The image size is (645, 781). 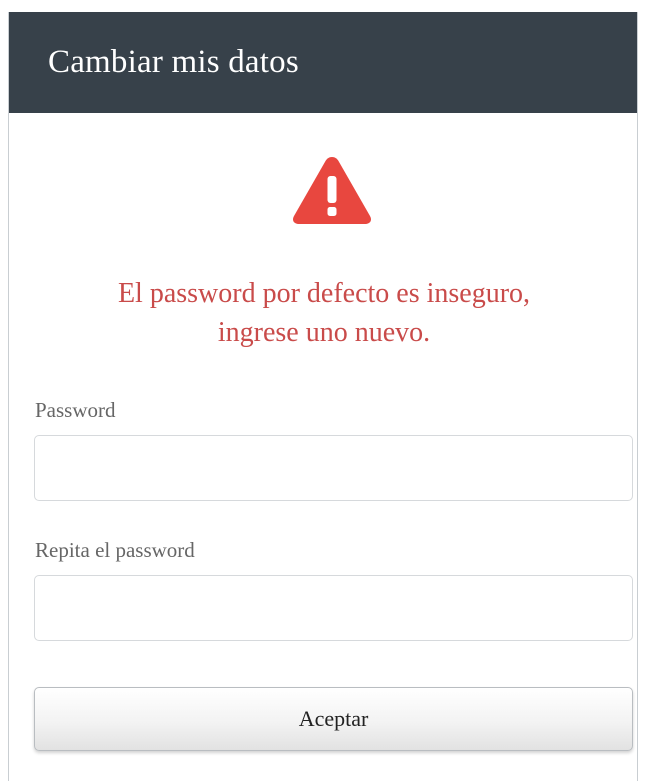 What do you see at coordinates (333, 719) in the screenshot?
I see `accept-button: Aceptar` at bounding box center [333, 719].